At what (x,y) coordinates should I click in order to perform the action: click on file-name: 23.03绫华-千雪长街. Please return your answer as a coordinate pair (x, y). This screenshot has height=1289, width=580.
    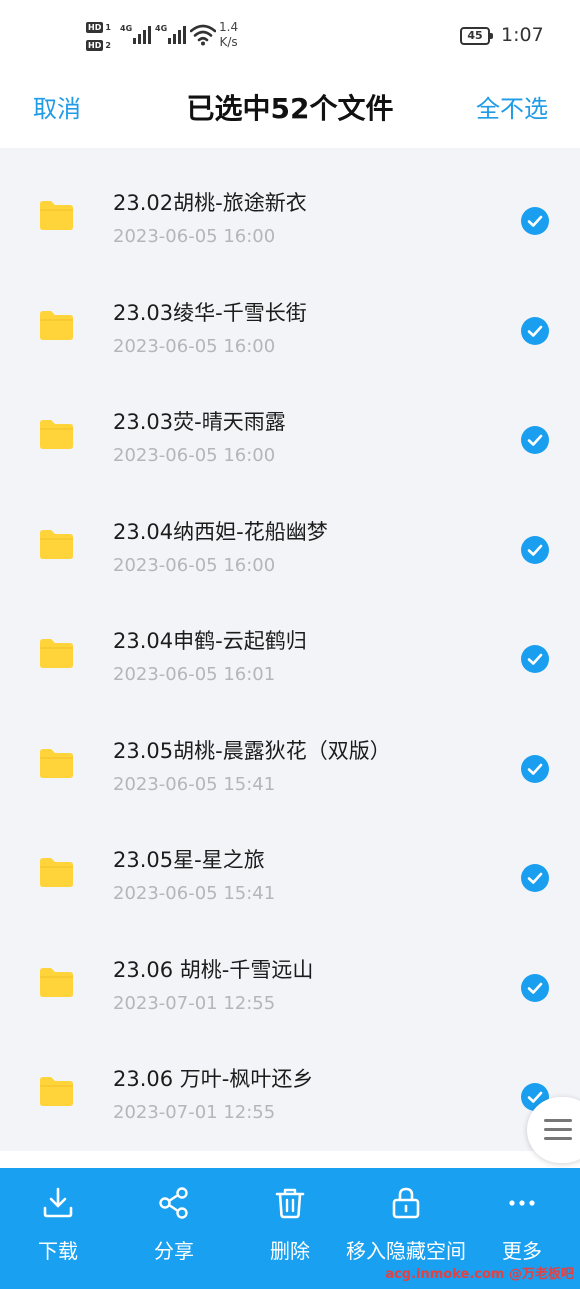
    Looking at the image, I should click on (210, 313).